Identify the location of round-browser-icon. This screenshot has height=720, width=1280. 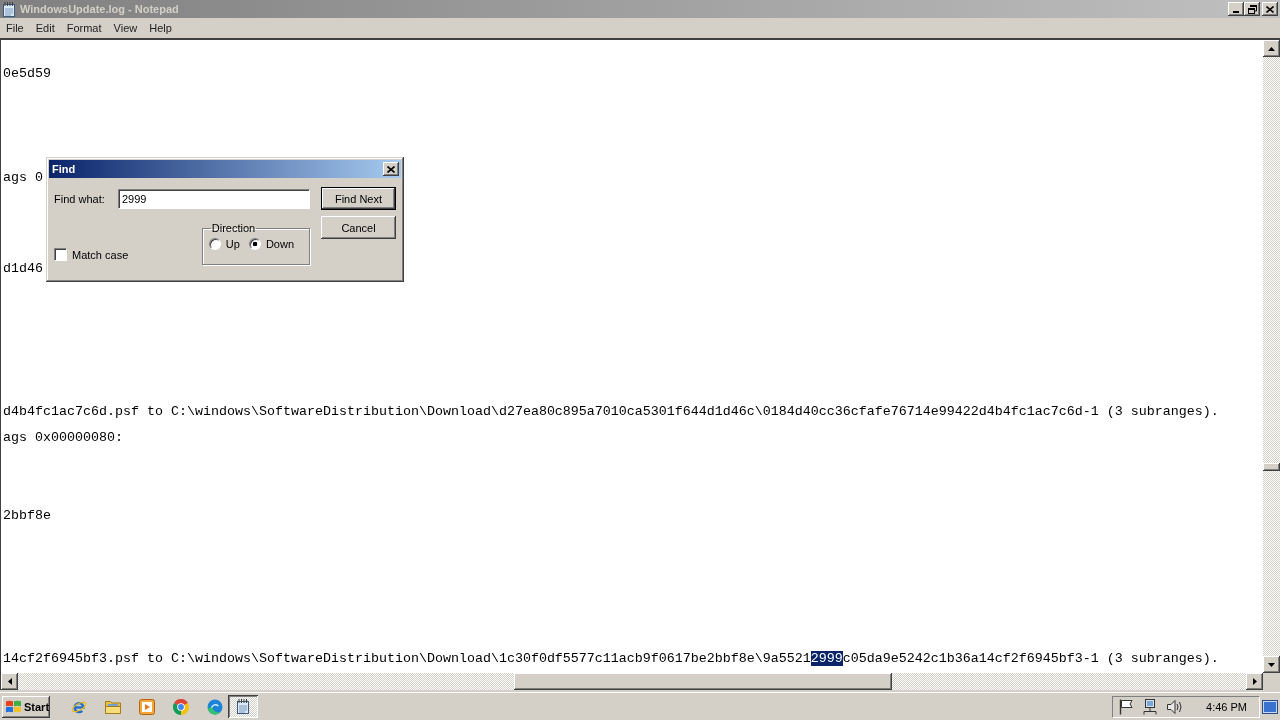
(181, 706).